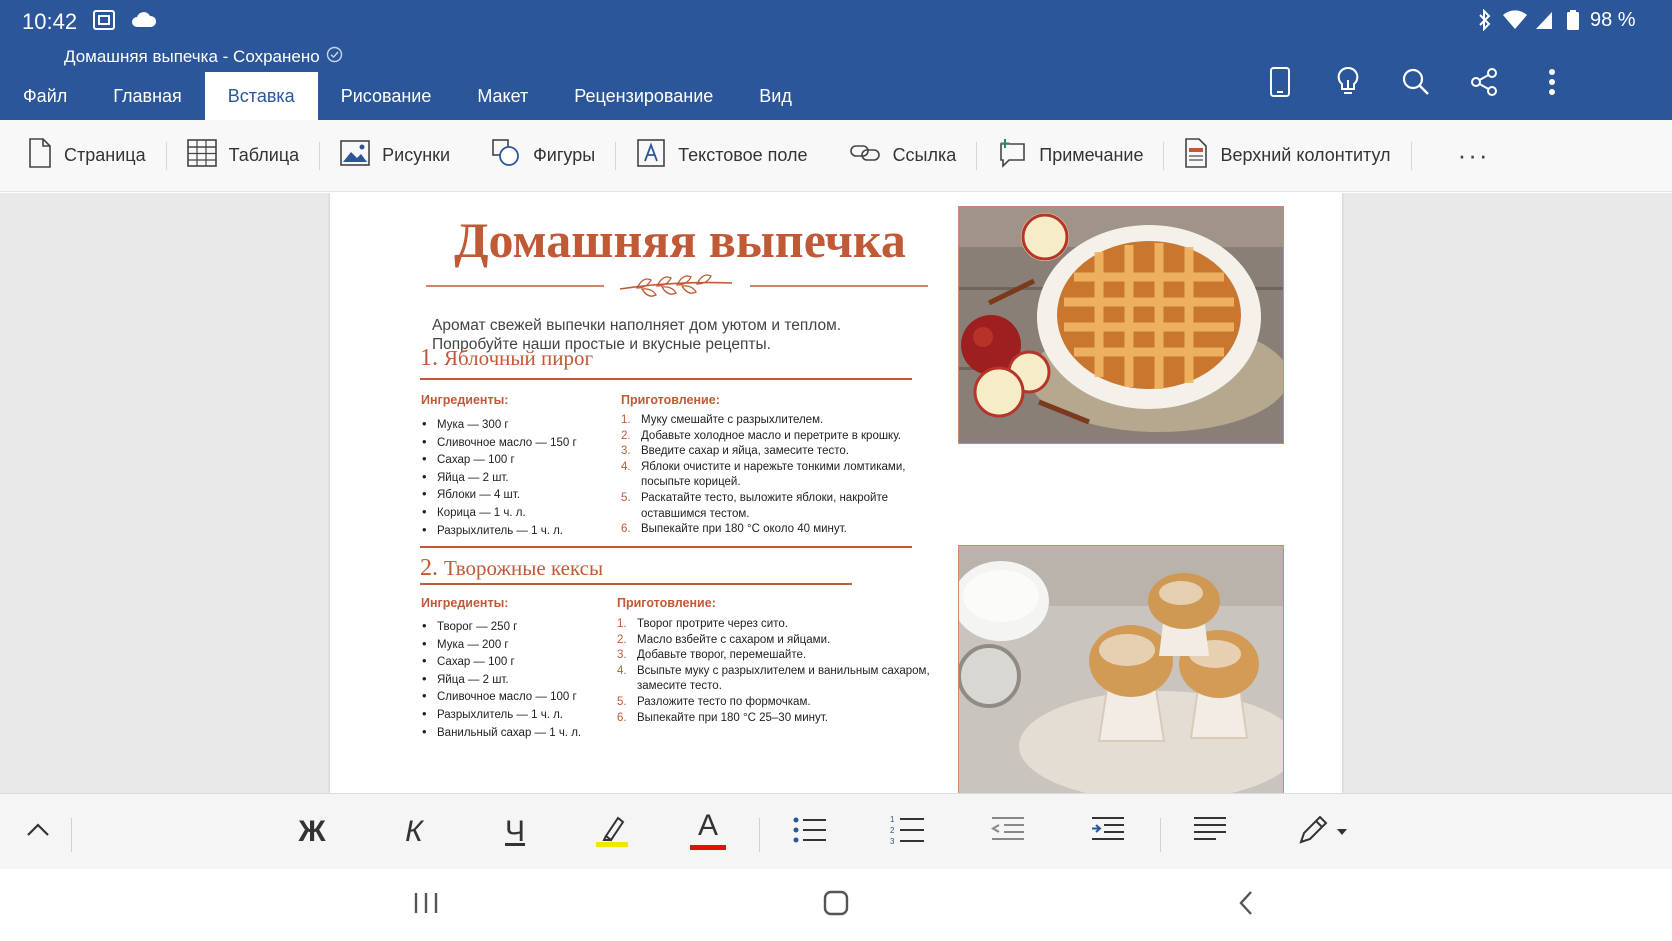 The width and height of the screenshot is (1672, 941). I want to click on tab-layout: Макет, so click(502, 96).